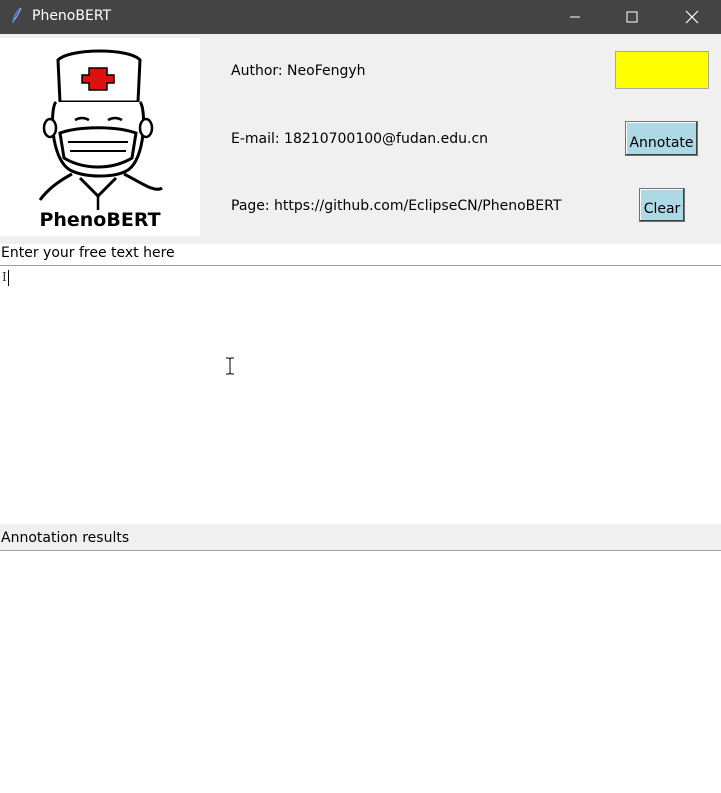 This screenshot has height=793, width=721. Describe the element at coordinates (88, 253) in the screenshot. I see `free-text-label: Enter your free text here` at that location.